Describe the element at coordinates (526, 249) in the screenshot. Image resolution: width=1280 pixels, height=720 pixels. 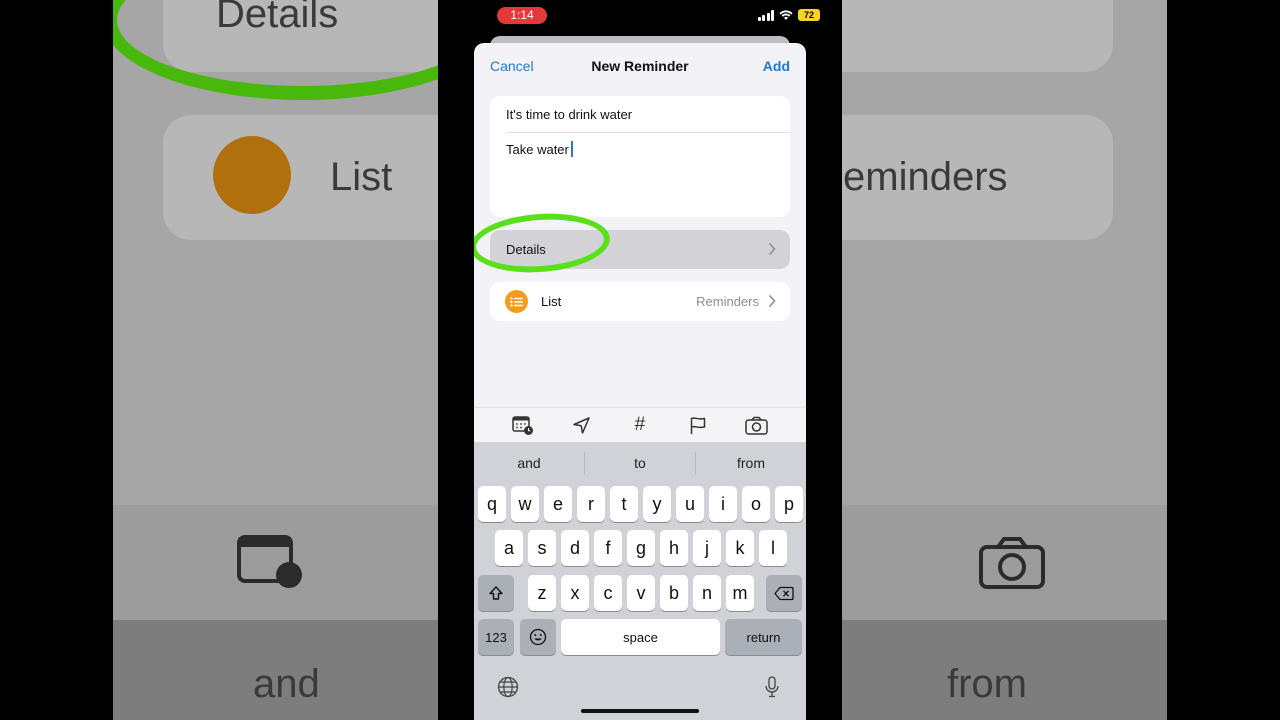
I see `details-label: Details` at that location.